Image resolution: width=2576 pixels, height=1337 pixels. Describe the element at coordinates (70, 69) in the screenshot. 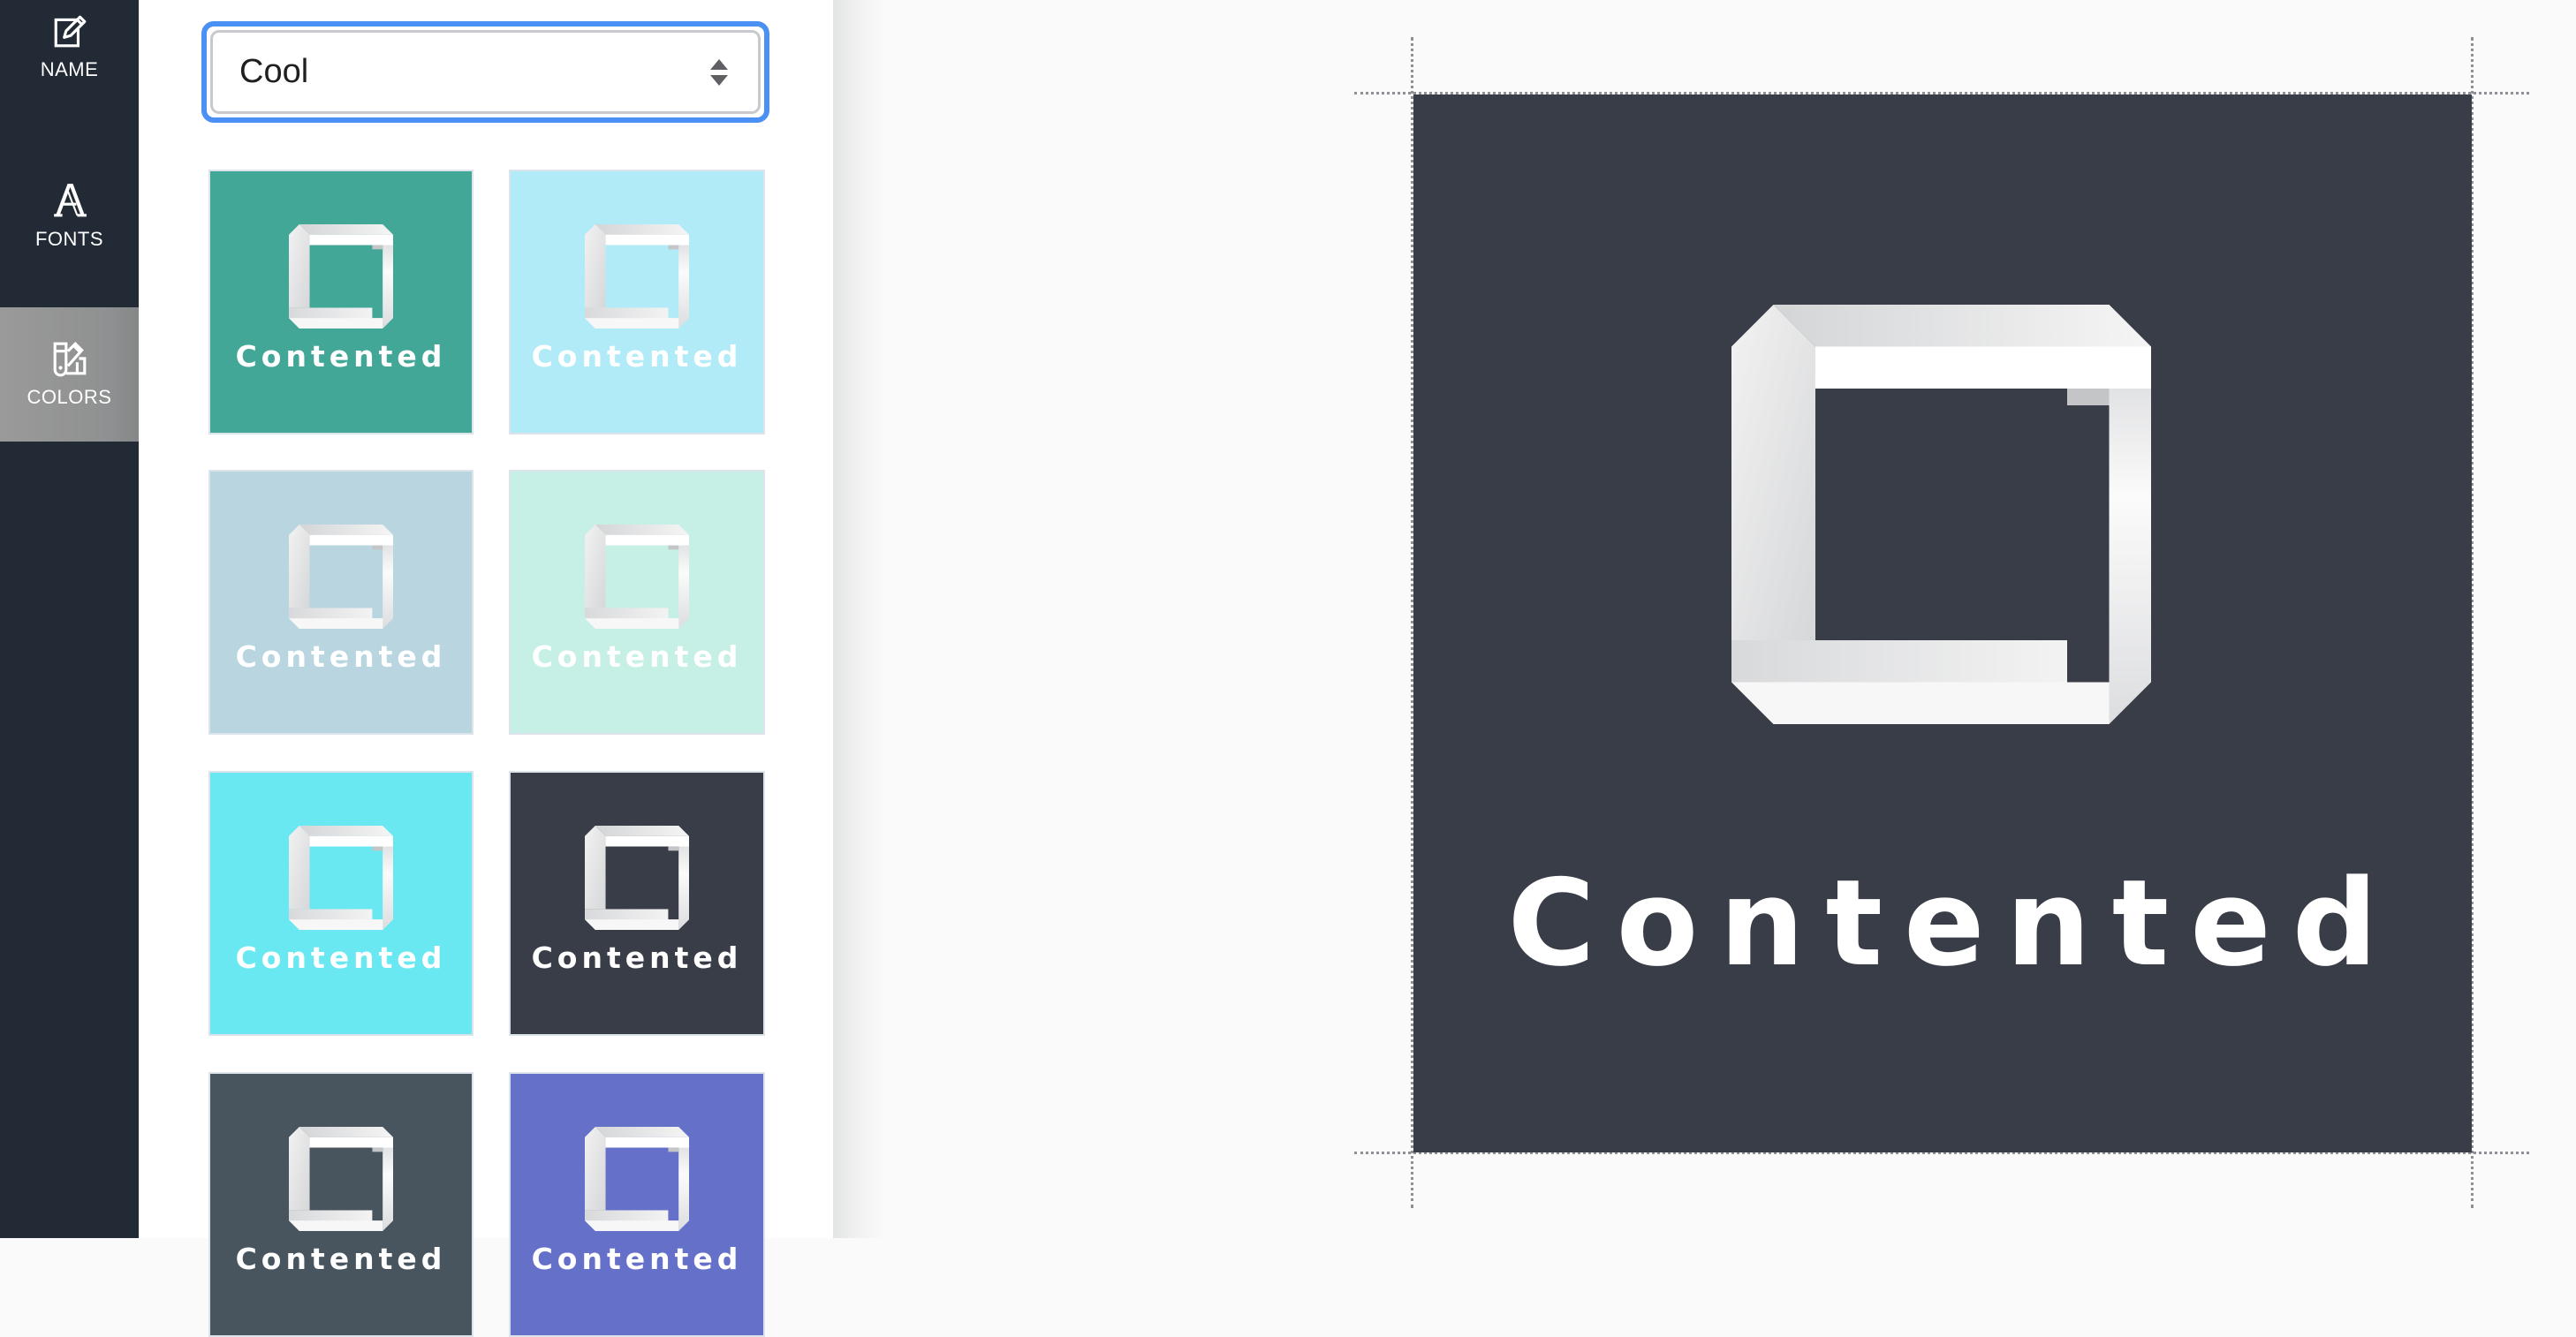

I see `sidebar-item-label: NAME` at that location.